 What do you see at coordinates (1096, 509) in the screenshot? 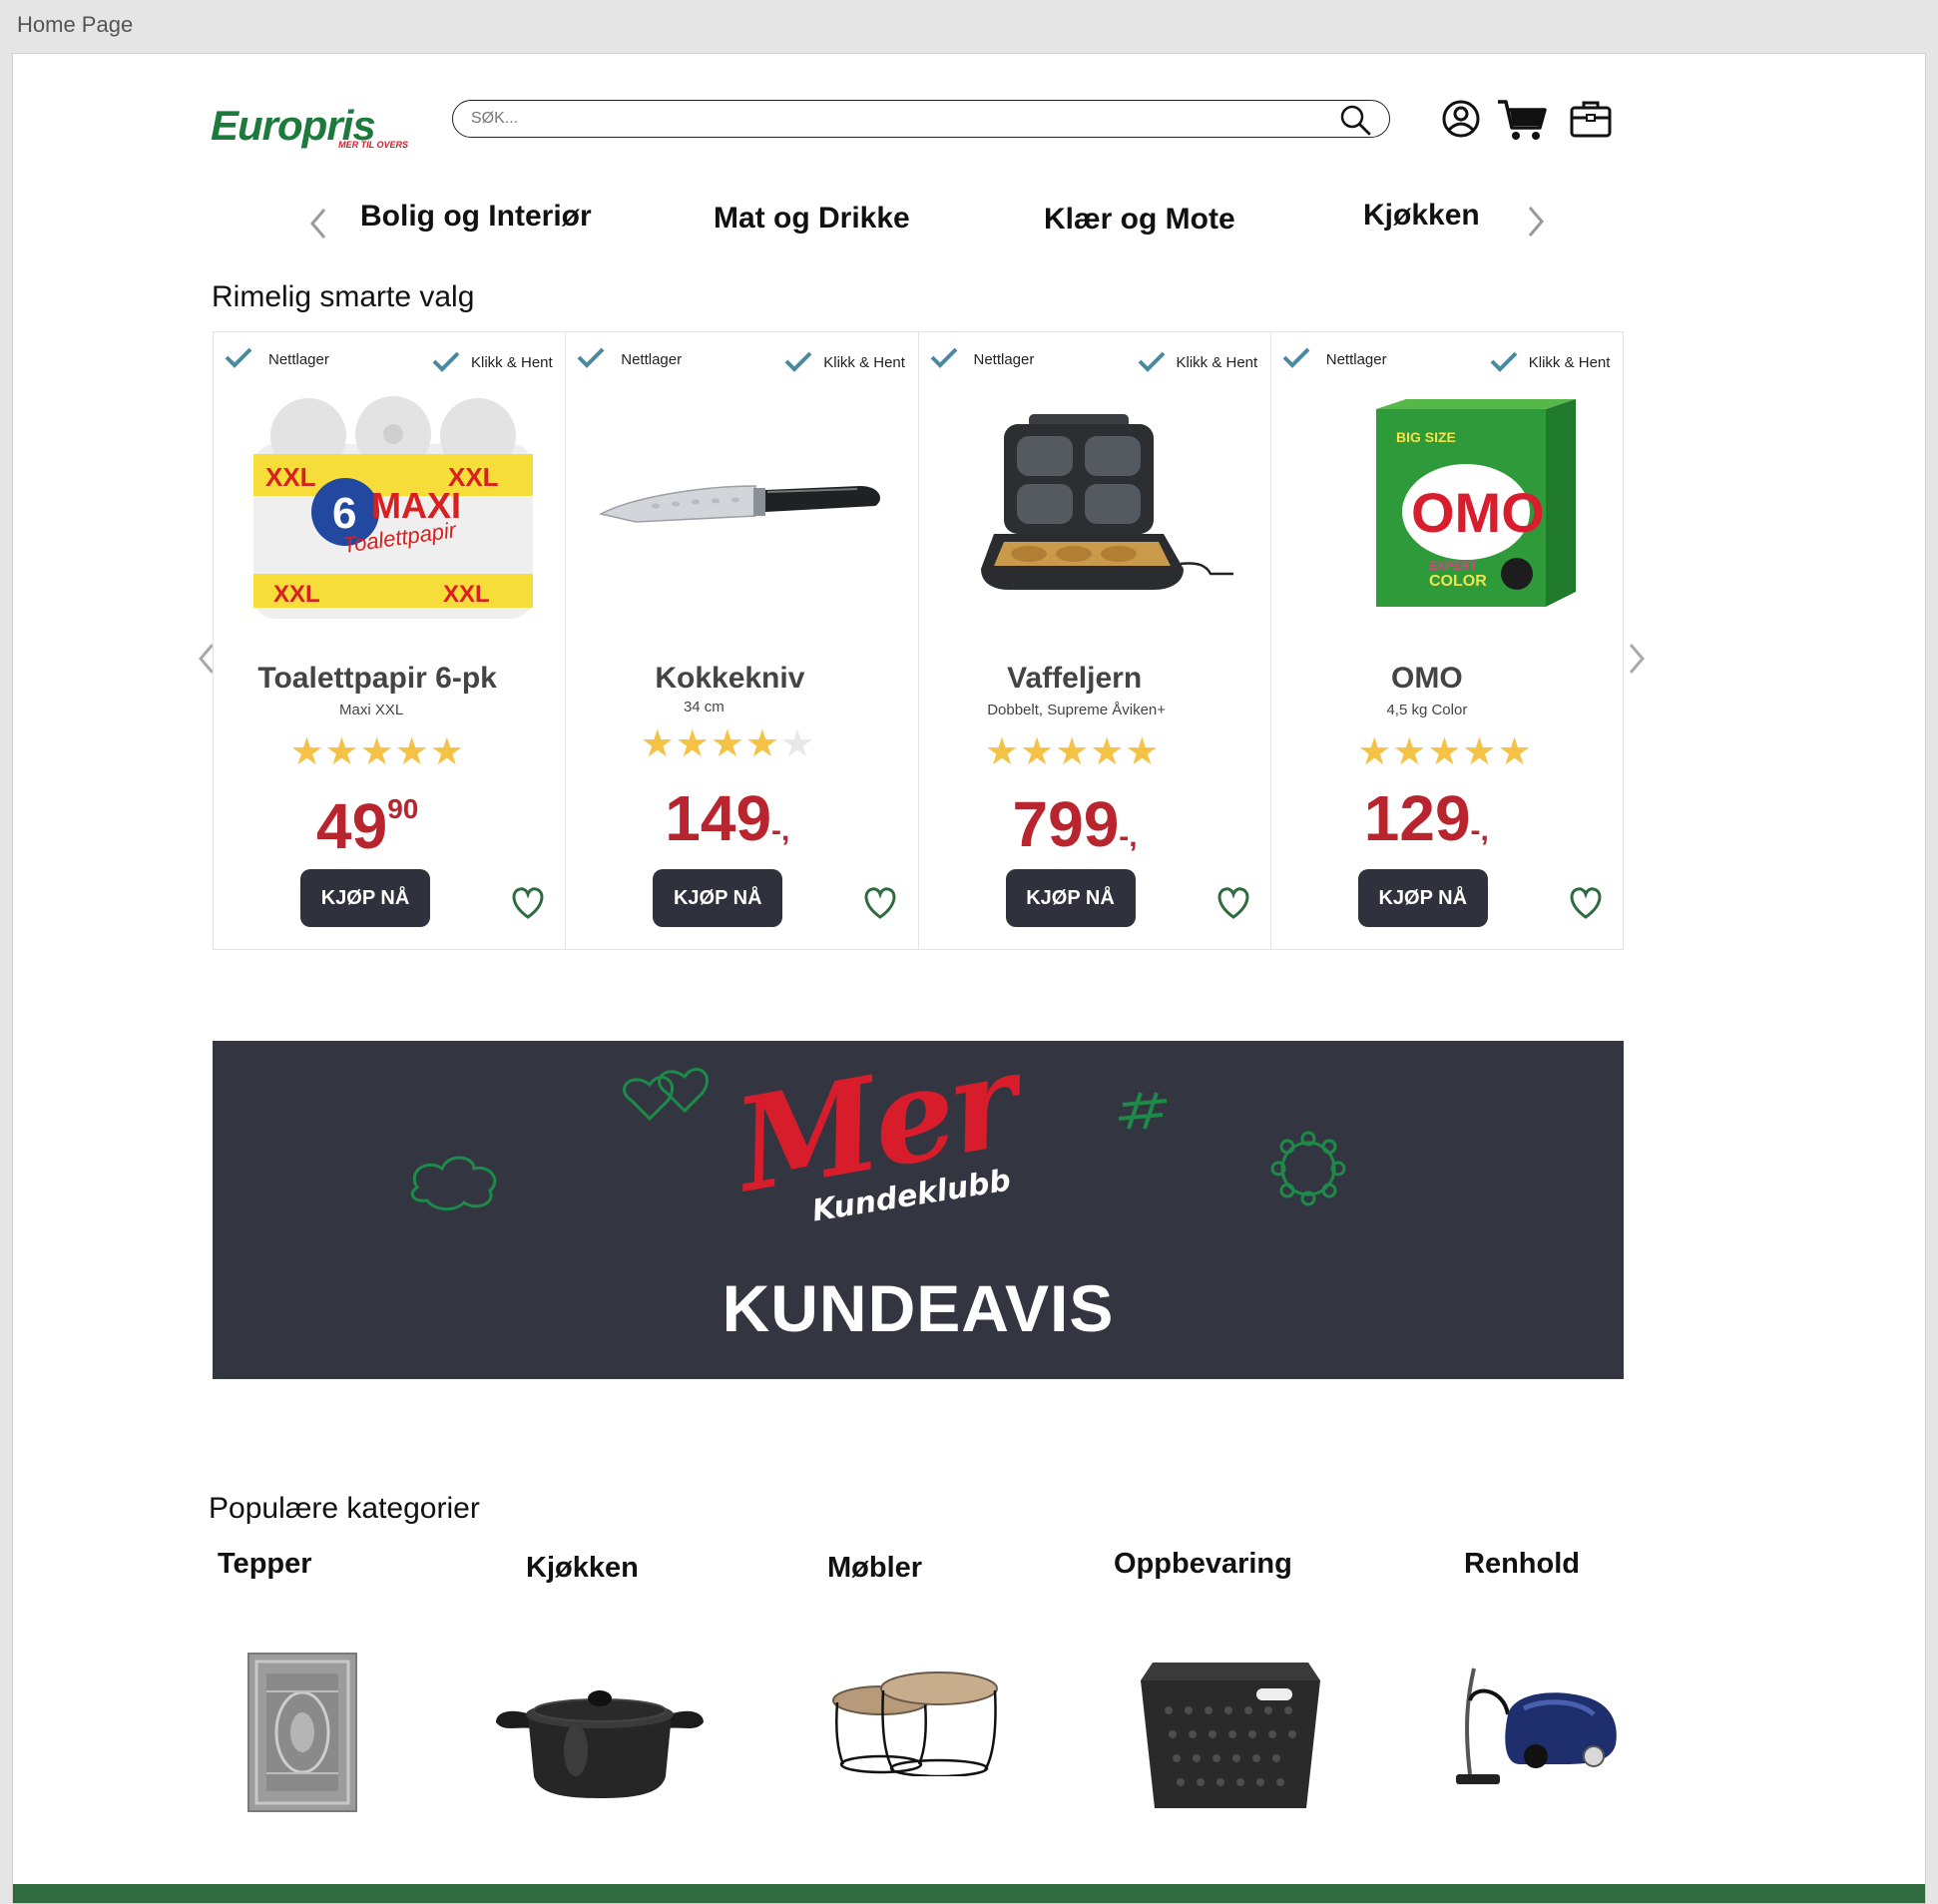
I see `waffle-iron-image` at bounding box center [1096, 509].